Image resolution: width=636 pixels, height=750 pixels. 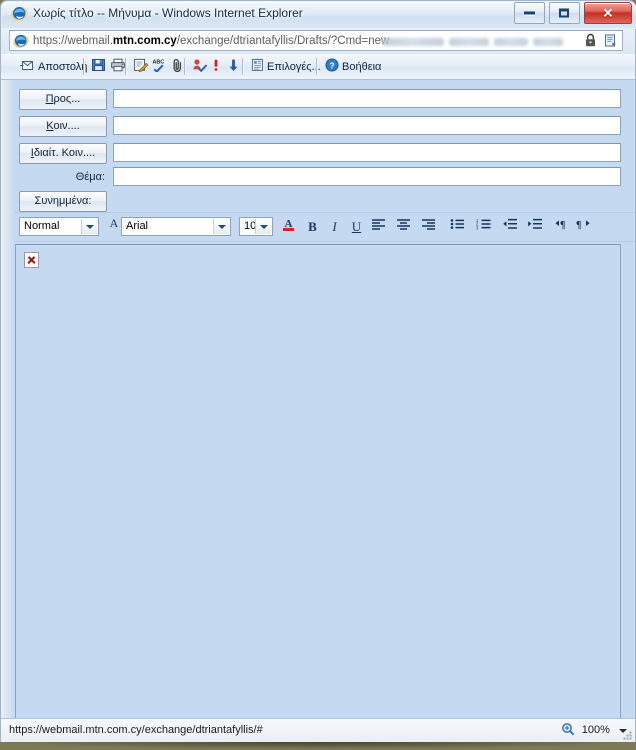 What do you see at coordinates (19, 13) in the screenshot?
I see `internet-explorer-icon` at bounding box center [19, 13].